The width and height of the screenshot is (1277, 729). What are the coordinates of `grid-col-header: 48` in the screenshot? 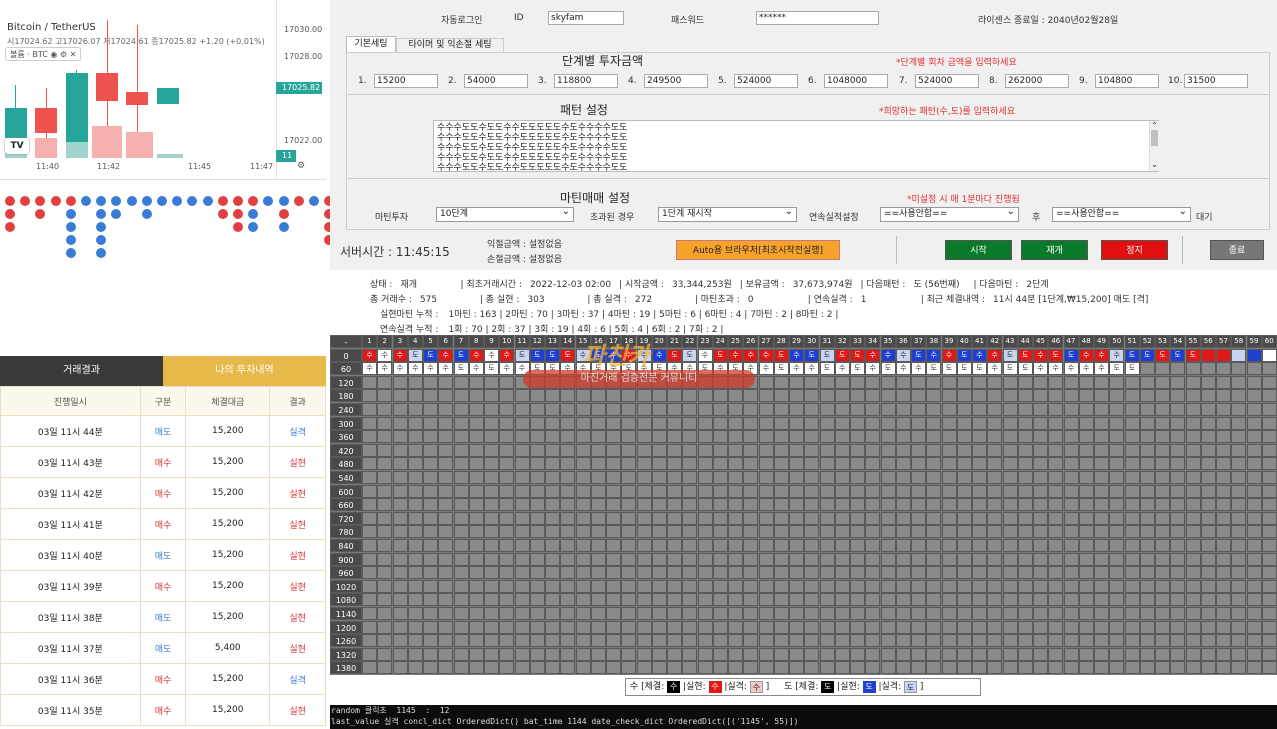 It's located at (1086, 341).